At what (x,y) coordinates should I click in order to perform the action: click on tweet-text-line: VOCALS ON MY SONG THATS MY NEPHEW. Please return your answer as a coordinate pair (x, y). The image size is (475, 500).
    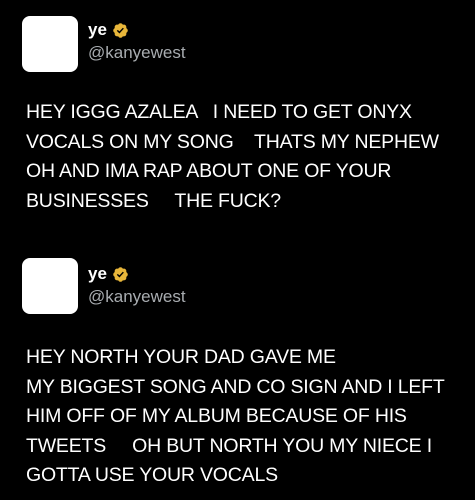
    Looking at the image, I should click on (232, 141).